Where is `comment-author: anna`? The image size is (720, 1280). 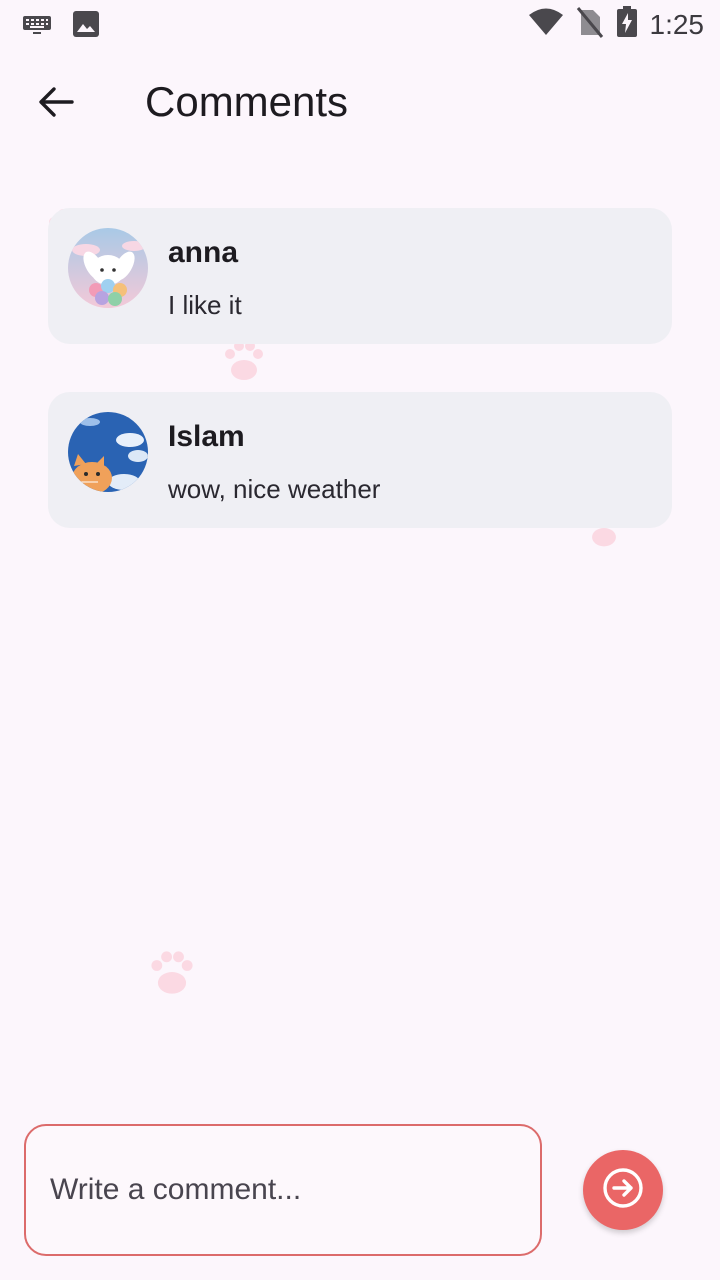 comment-author: anna is located at coordinates (203, 252).